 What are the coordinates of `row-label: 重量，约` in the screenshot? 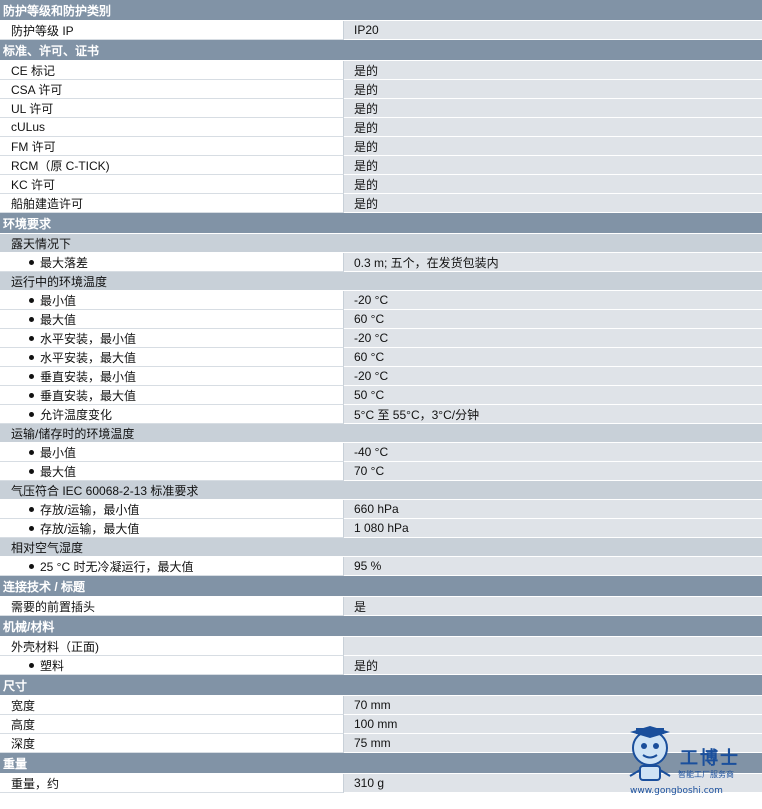 It's located at (172, 783).